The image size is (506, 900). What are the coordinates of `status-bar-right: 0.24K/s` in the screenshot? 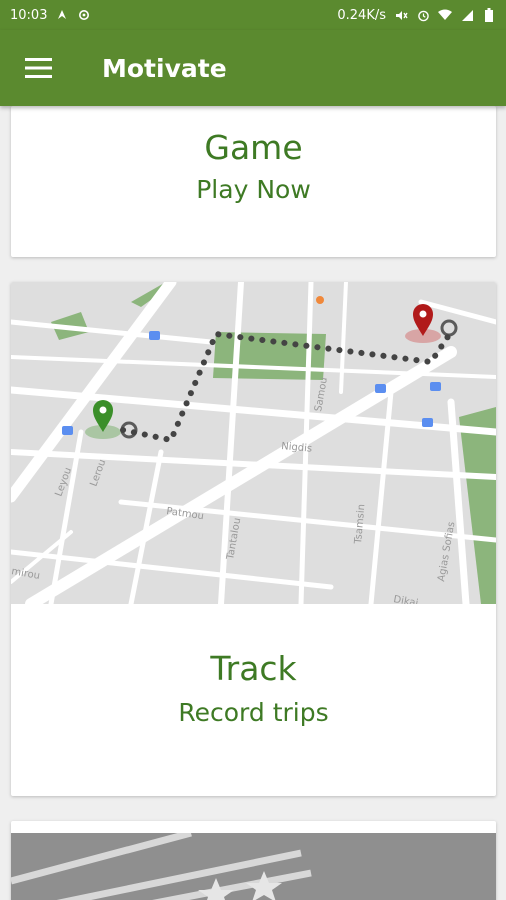 It's located at (416, 15).